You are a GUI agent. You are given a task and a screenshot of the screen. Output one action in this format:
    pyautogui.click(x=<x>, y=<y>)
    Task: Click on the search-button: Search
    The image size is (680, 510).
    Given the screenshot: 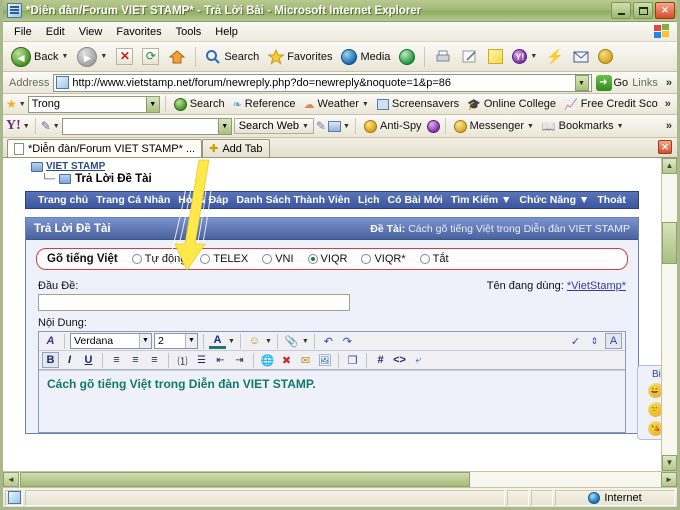 What is the action you would take?
    pyautogui.click(x=232, y=57)
    